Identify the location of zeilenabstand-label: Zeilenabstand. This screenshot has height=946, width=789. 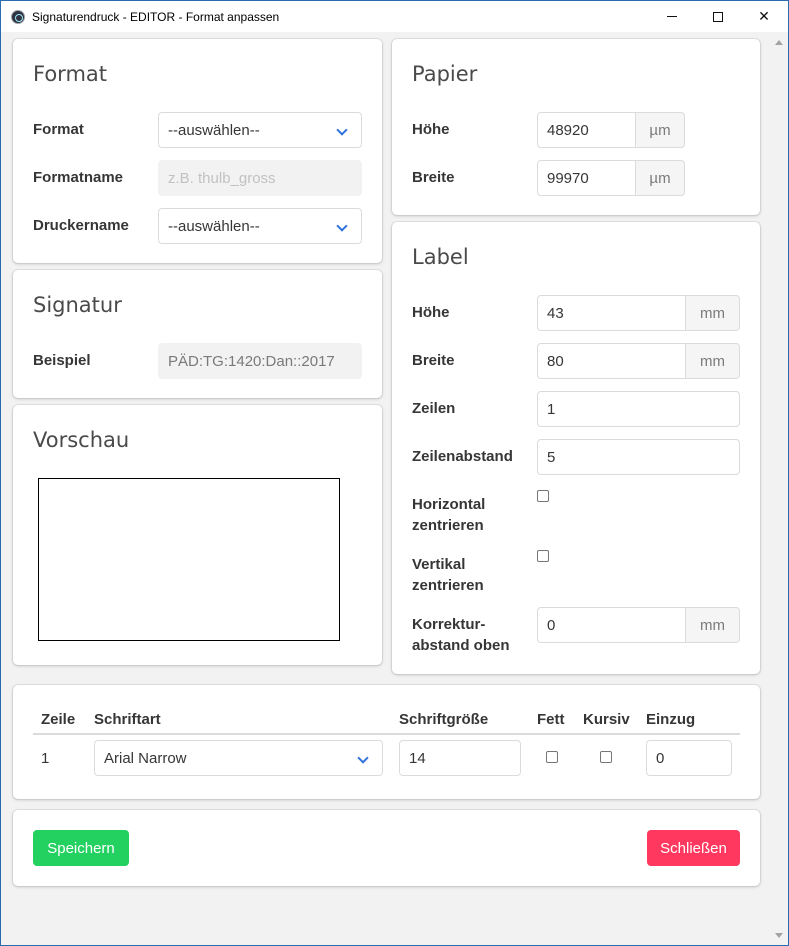
(462, 456).